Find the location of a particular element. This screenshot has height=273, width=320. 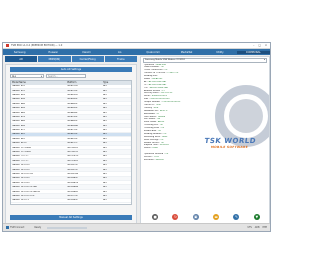

cell-model: GALAXY A80 is located at coordinates (19, 121).